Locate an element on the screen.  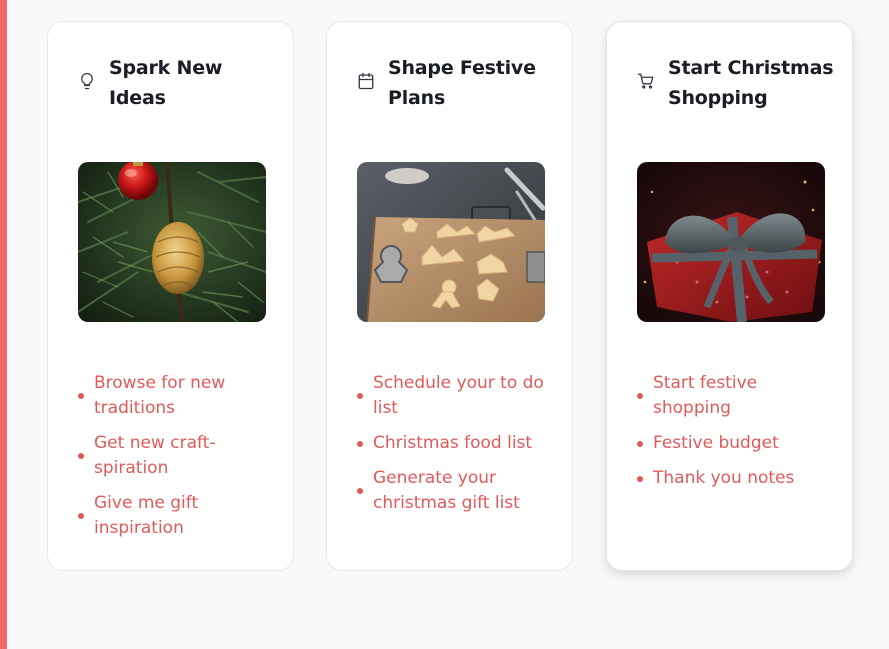
list-item-craft-spiration: Get new craft-spiration is located at coordinates (178, 456).